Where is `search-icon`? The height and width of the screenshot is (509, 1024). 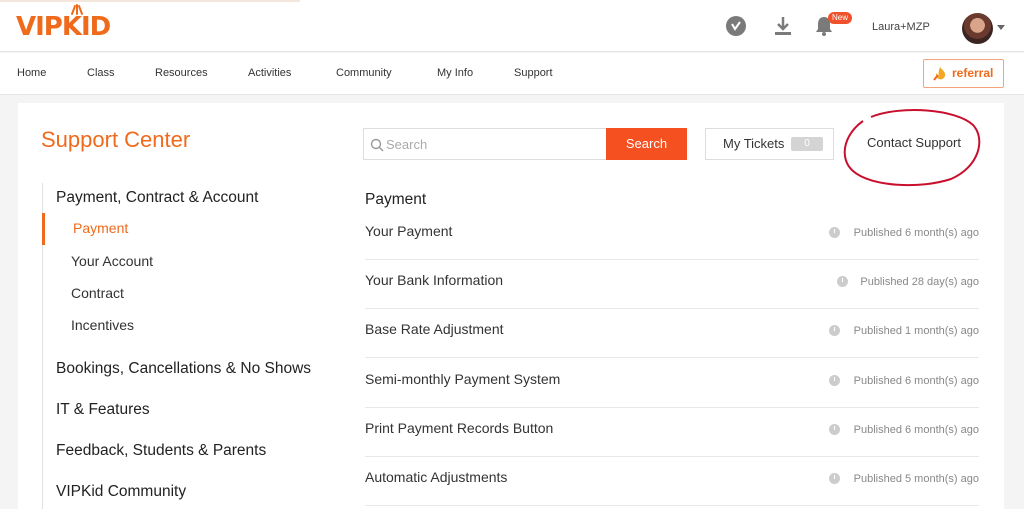 search-icon is located at coordinates (377, 145).